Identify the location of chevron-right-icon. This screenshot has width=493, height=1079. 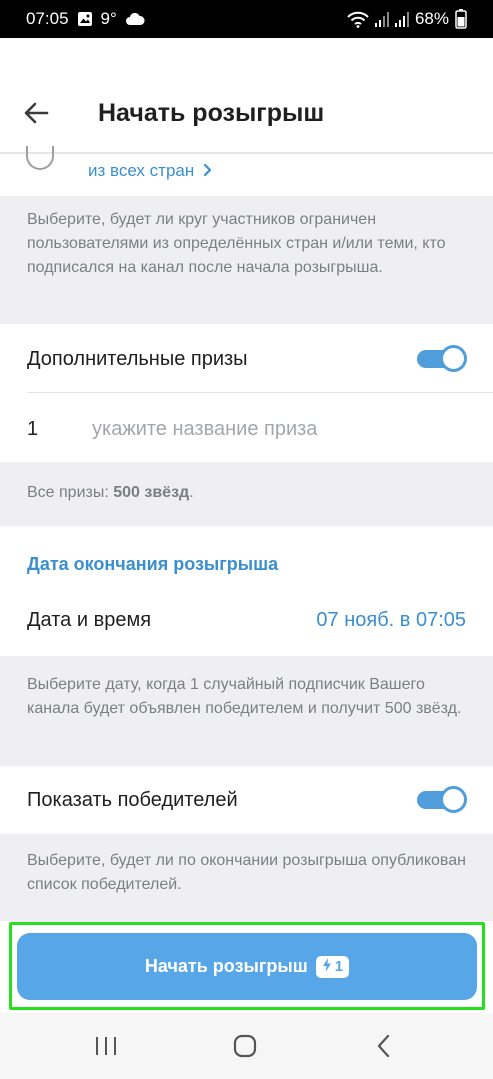
(208, 172).